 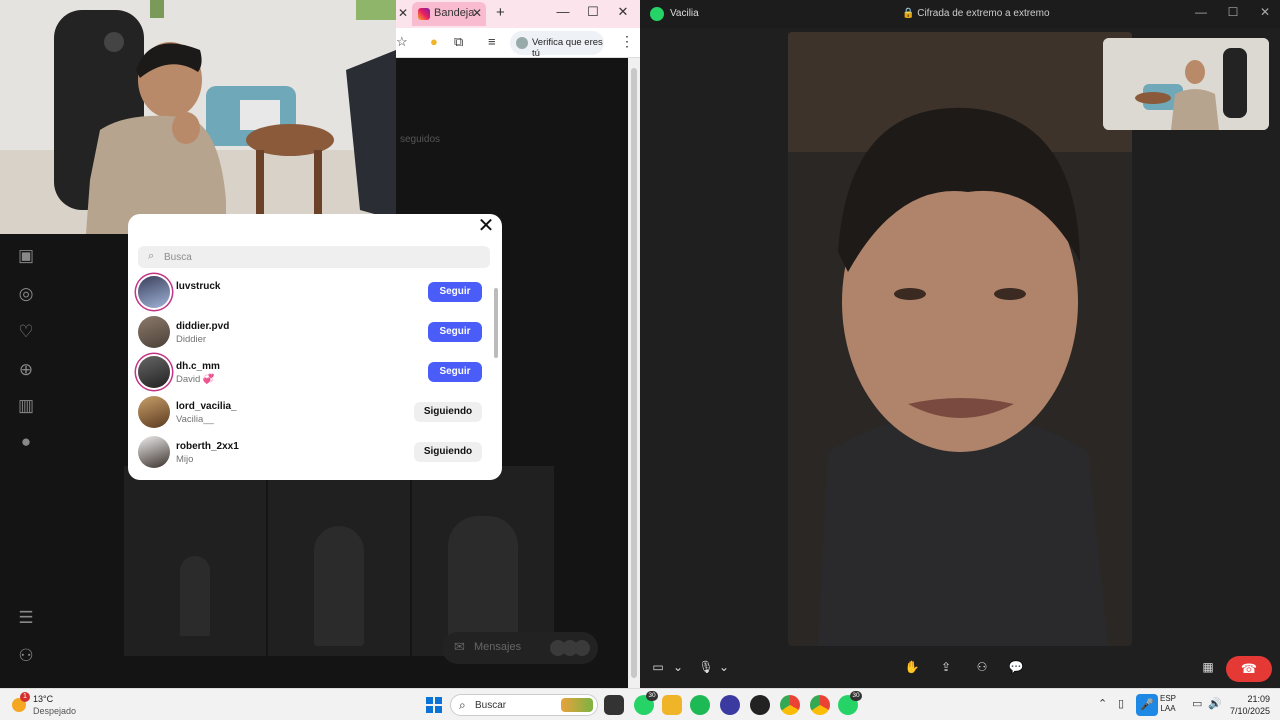 I want to click on kebab-menu-icon: ⋮, so click(x=627, y=41).